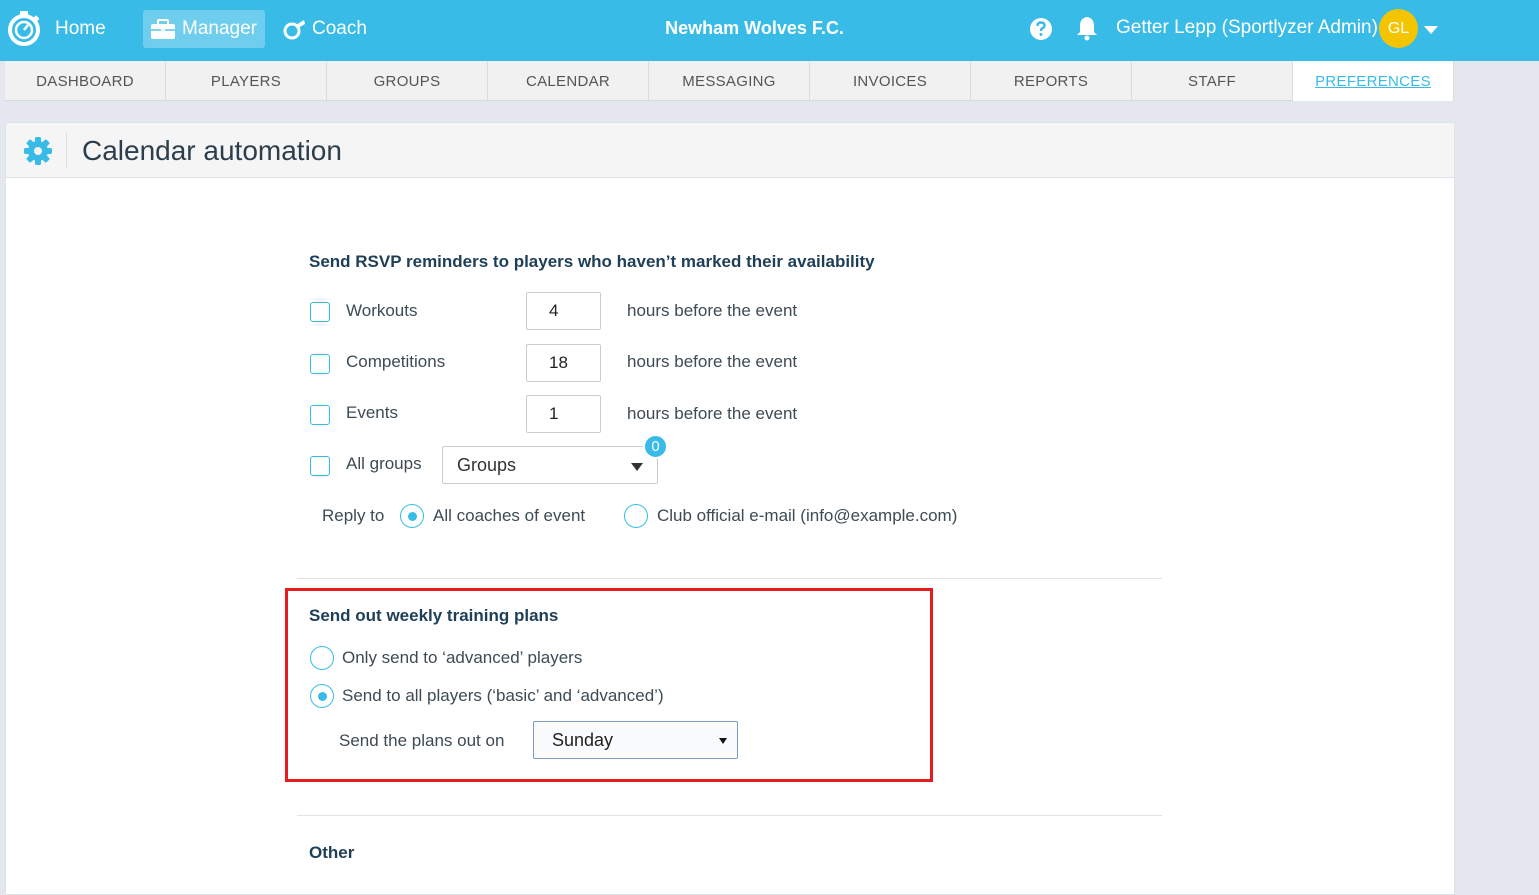  I want to click on tab-messaging: MESSAGING, so click(729, 81).